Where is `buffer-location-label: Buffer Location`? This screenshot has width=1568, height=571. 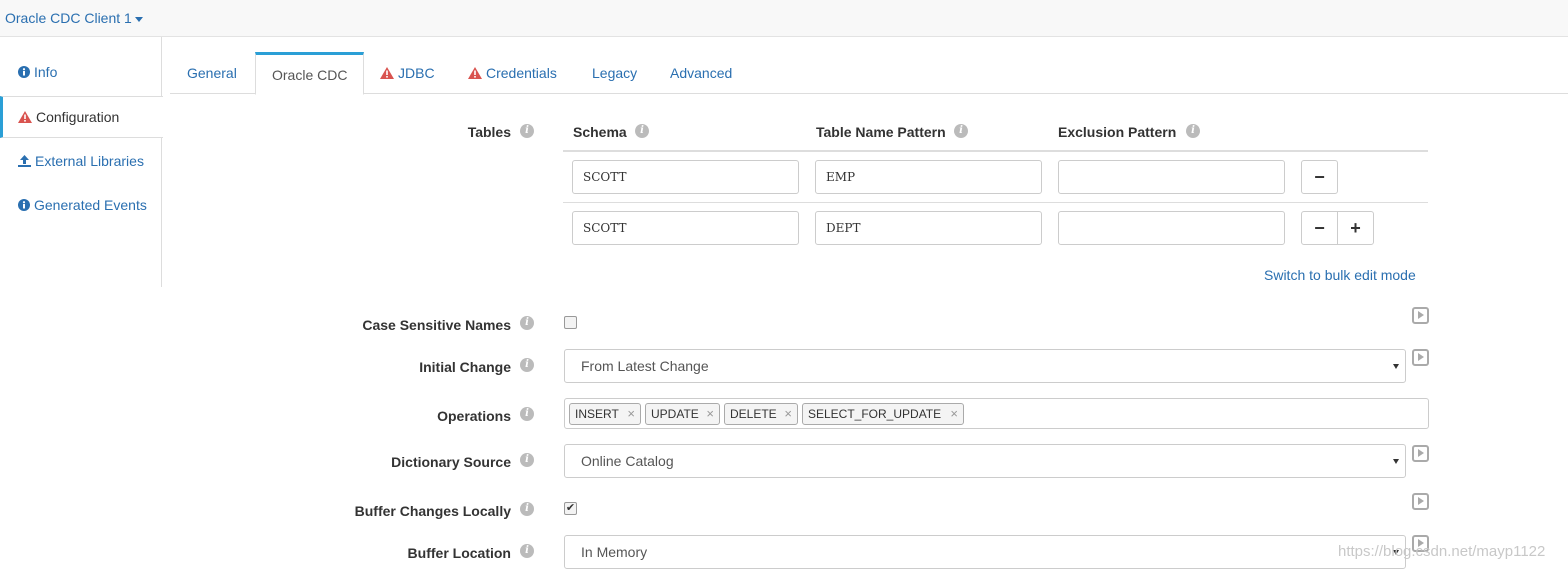
buffer-location-label: Buffer Location is located at coordinates (459, 553).